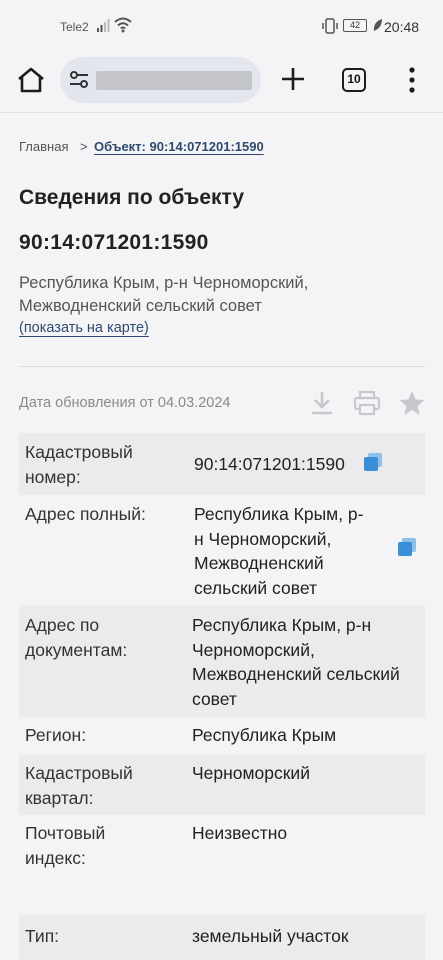  I want to click on info-row-cadastral-number: Кадастровый номер: 90:14:071201:1590, so click(222, 464).